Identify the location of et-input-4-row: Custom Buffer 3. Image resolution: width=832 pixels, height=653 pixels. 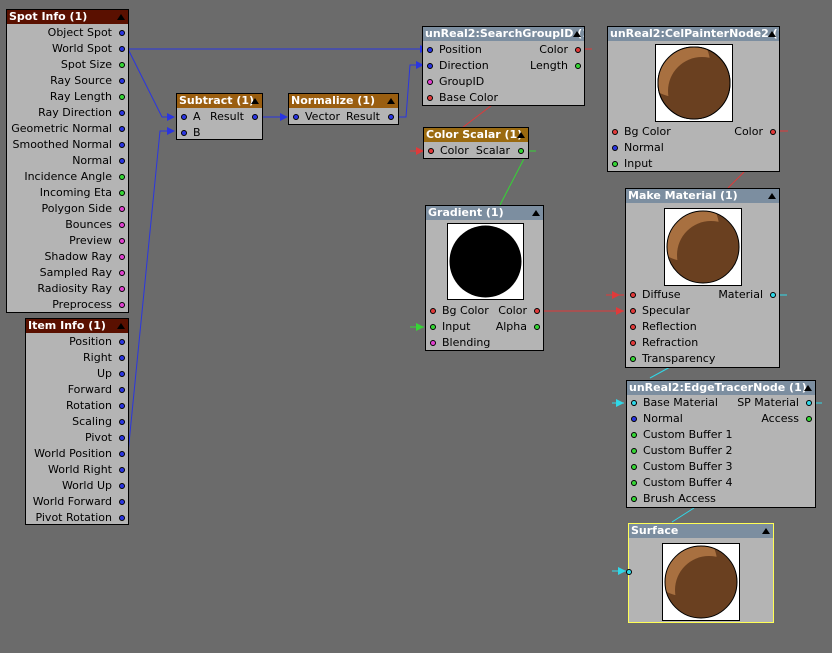
(721, 467).